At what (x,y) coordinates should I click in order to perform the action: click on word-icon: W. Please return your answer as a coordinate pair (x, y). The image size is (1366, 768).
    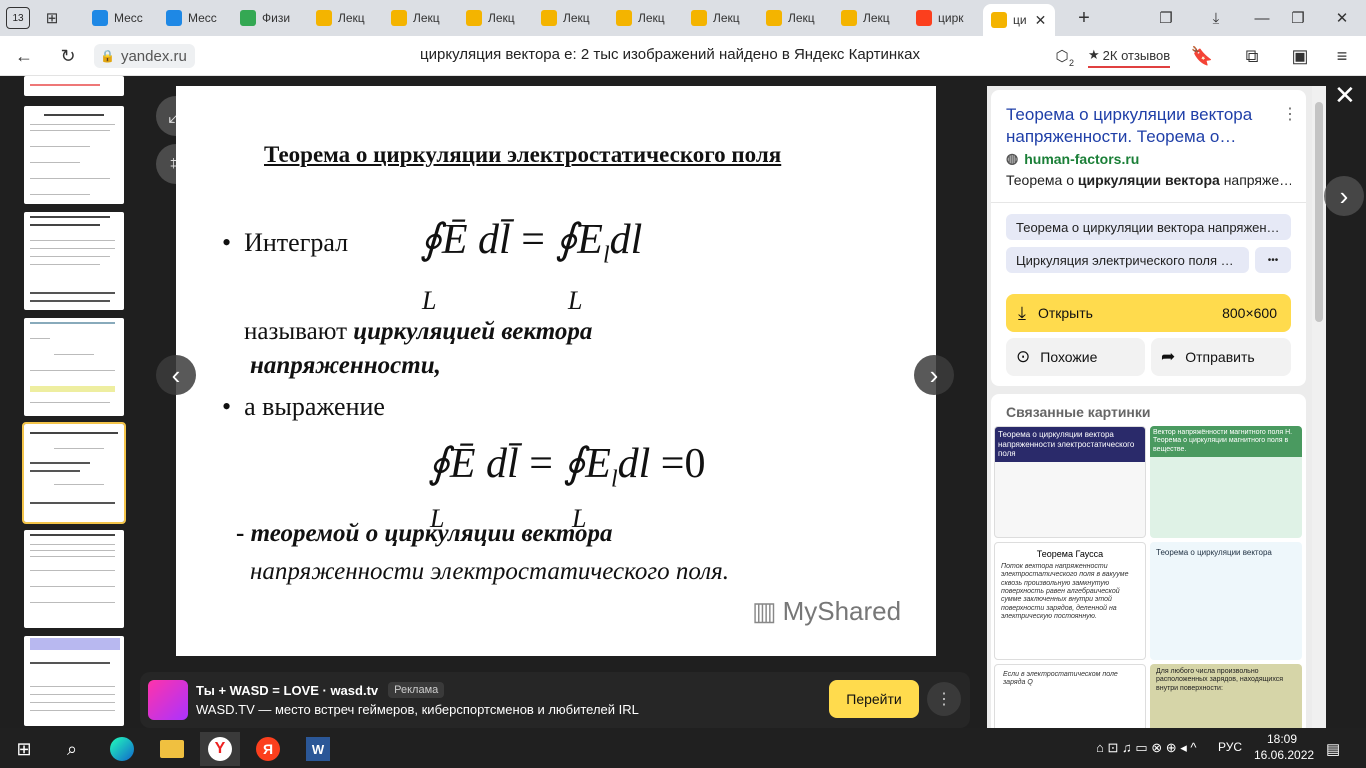
    Looking at the image, I should click on (318, 749).